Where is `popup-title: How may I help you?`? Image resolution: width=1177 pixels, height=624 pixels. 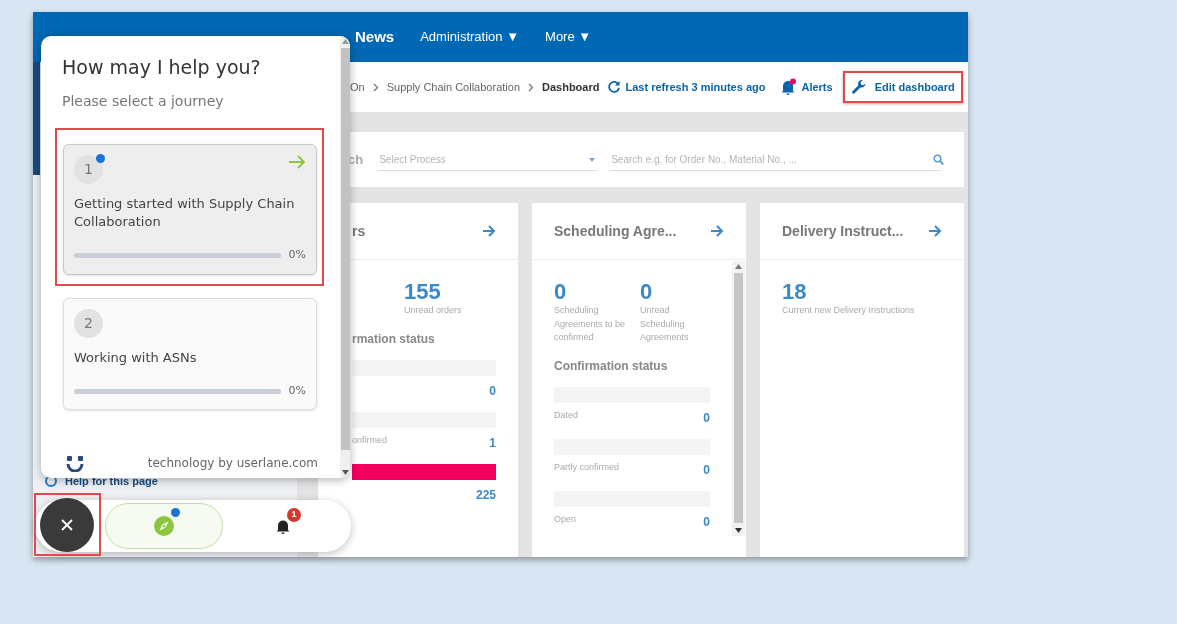
popup-title: How may I help you? is located at coordinates (162, 67).